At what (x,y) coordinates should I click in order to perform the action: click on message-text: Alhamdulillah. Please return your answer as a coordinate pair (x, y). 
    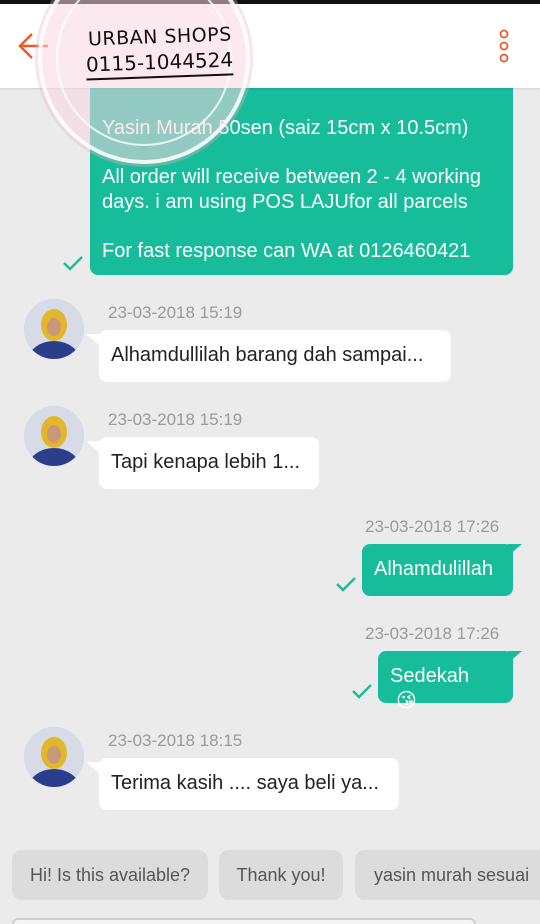
    Looking at the image, I should click on (433, 569).